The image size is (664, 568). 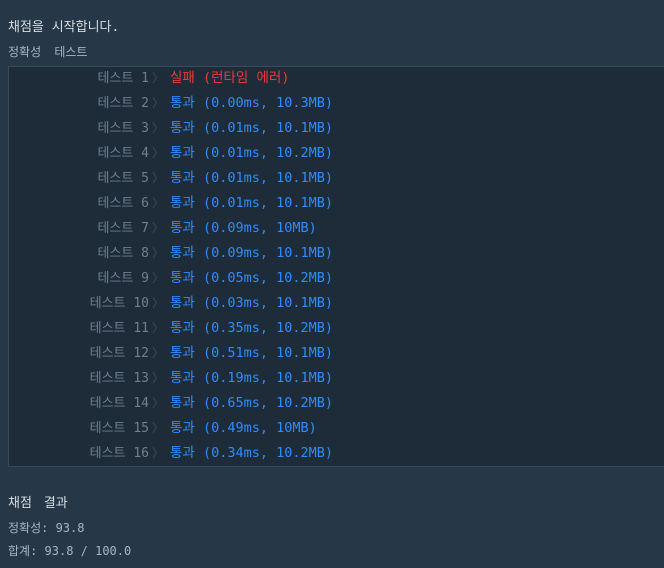 What do you see at coordinates (46, 528) in the screenshot?
I see `accuracy-score: 정확성: 93.8` at bounding box center [46, 528].